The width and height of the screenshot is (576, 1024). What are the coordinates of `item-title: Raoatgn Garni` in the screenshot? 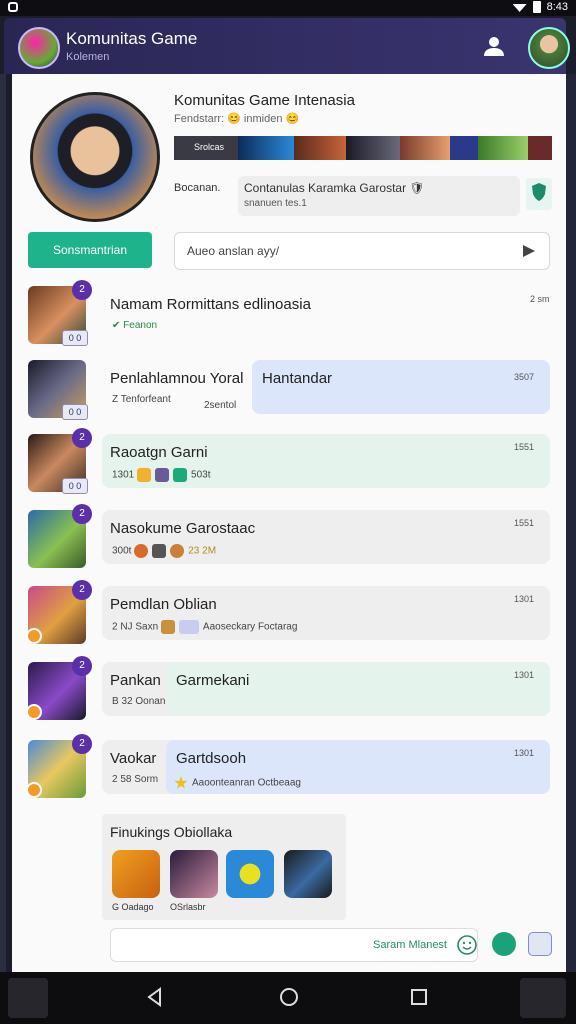 It's located at (159, 452).